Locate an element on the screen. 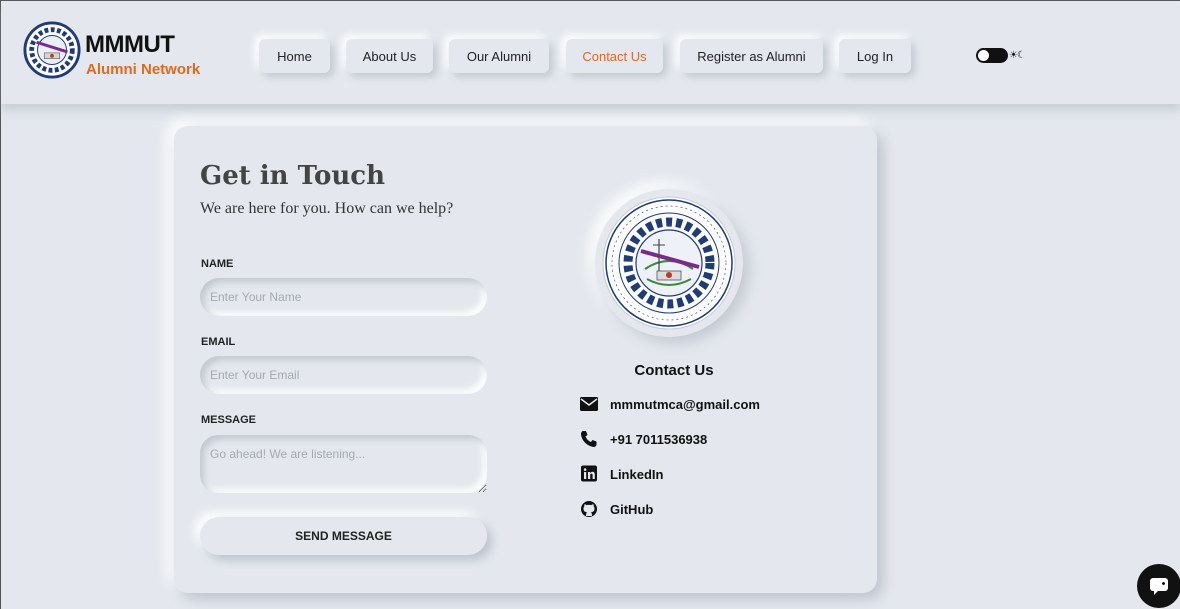 Image resolution: width=1180 pixels, height=609 pixels. message-textarea is located at coordinates (343, 464).